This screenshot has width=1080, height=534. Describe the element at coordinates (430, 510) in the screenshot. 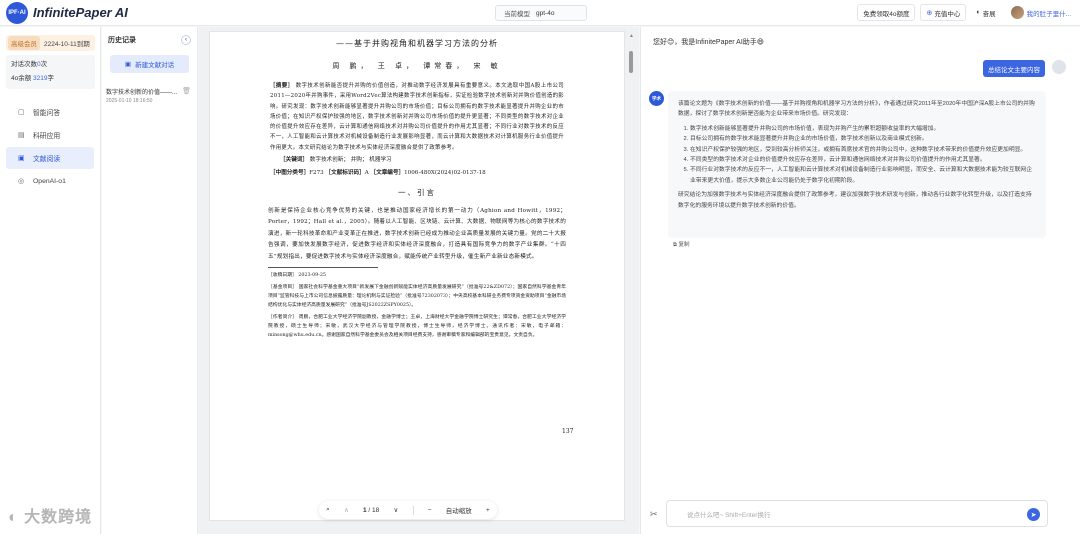

I see `zoom-out-icon: −` at that location.